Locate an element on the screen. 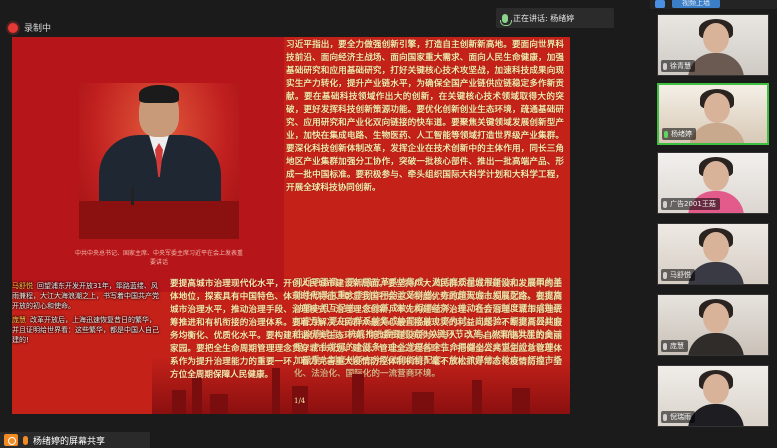  recording-indicator: 录制中 is located at coordinates (29, 27).